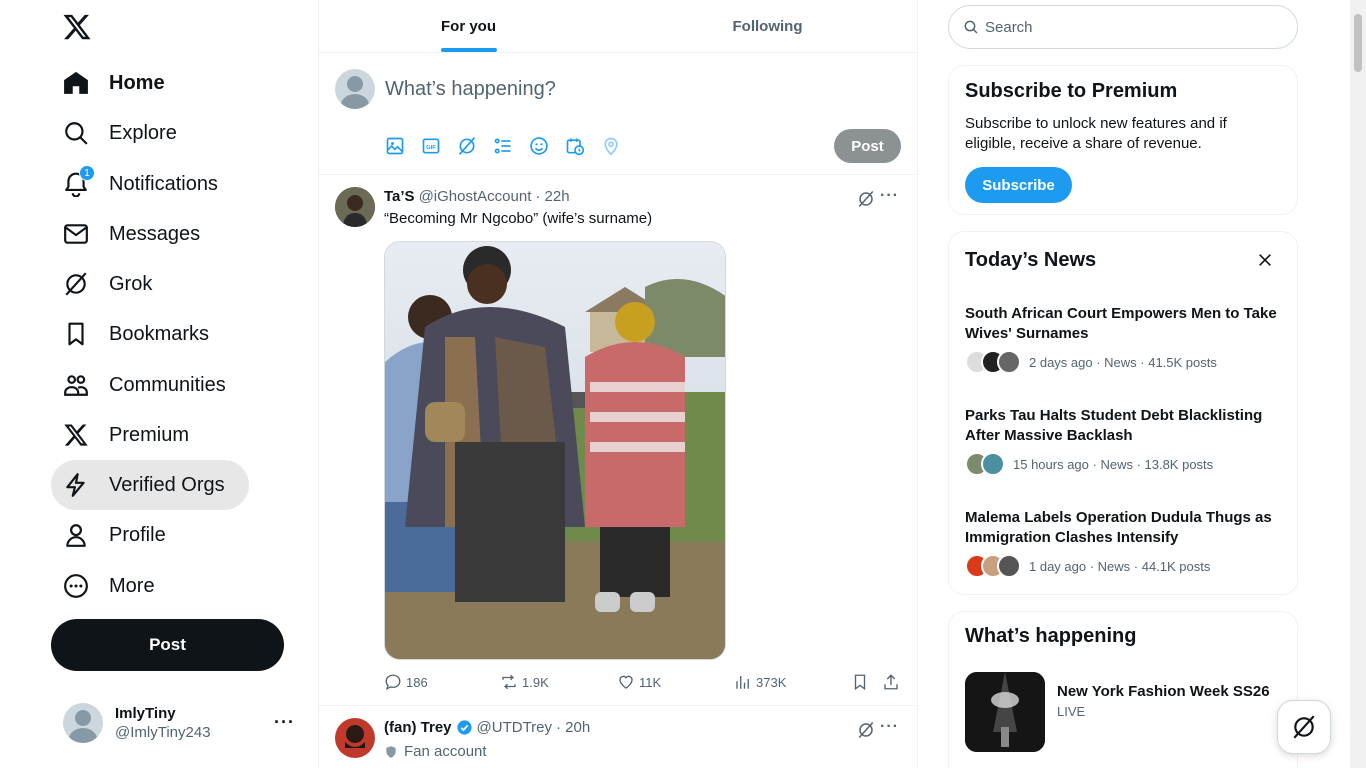 Image resolution: width=1366 pixels, height=768 pixels. I want to click on tweet-timestamp: · 20h, so click(573, 727).